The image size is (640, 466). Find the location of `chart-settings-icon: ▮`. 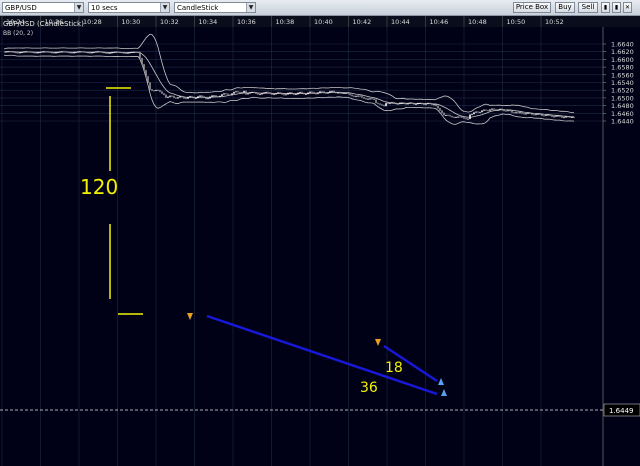

chart-settings-icon: ▮ is located at coordinates (605, 7).